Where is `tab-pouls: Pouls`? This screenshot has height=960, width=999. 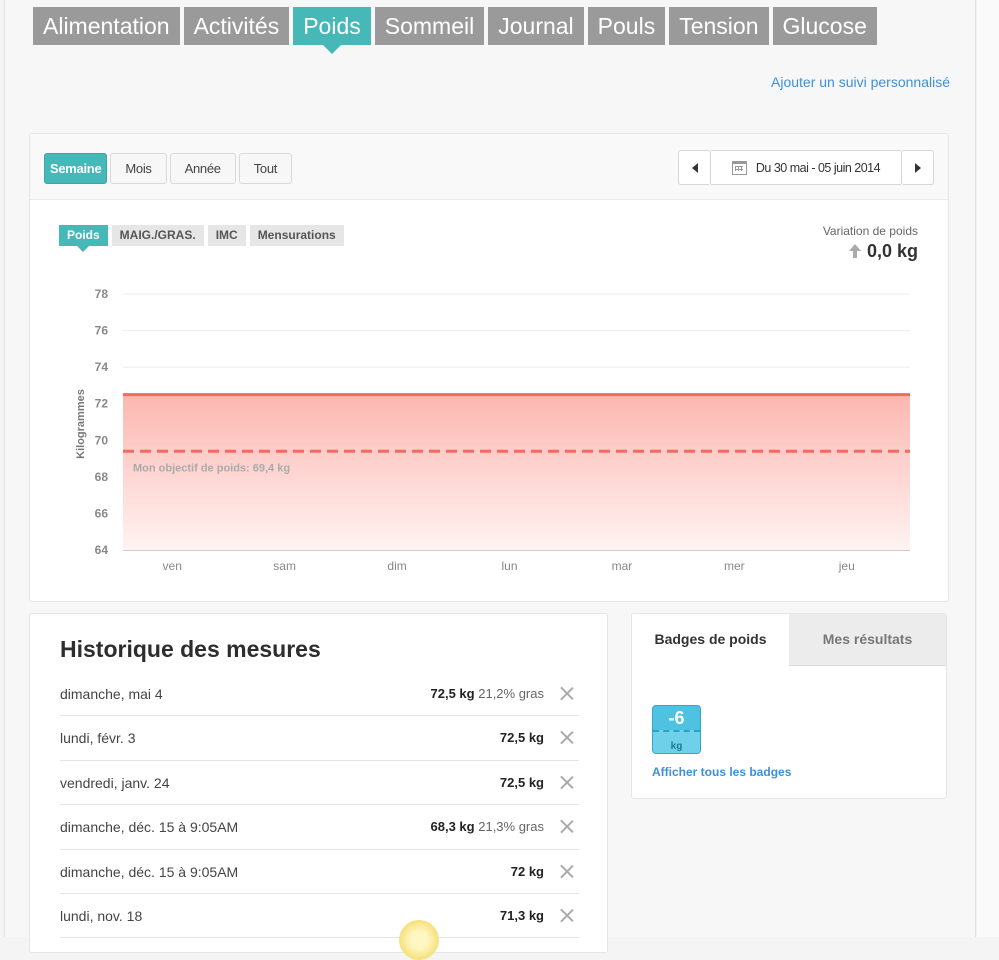 tab-pouls: Pouls is located at coordinates (626, 26).